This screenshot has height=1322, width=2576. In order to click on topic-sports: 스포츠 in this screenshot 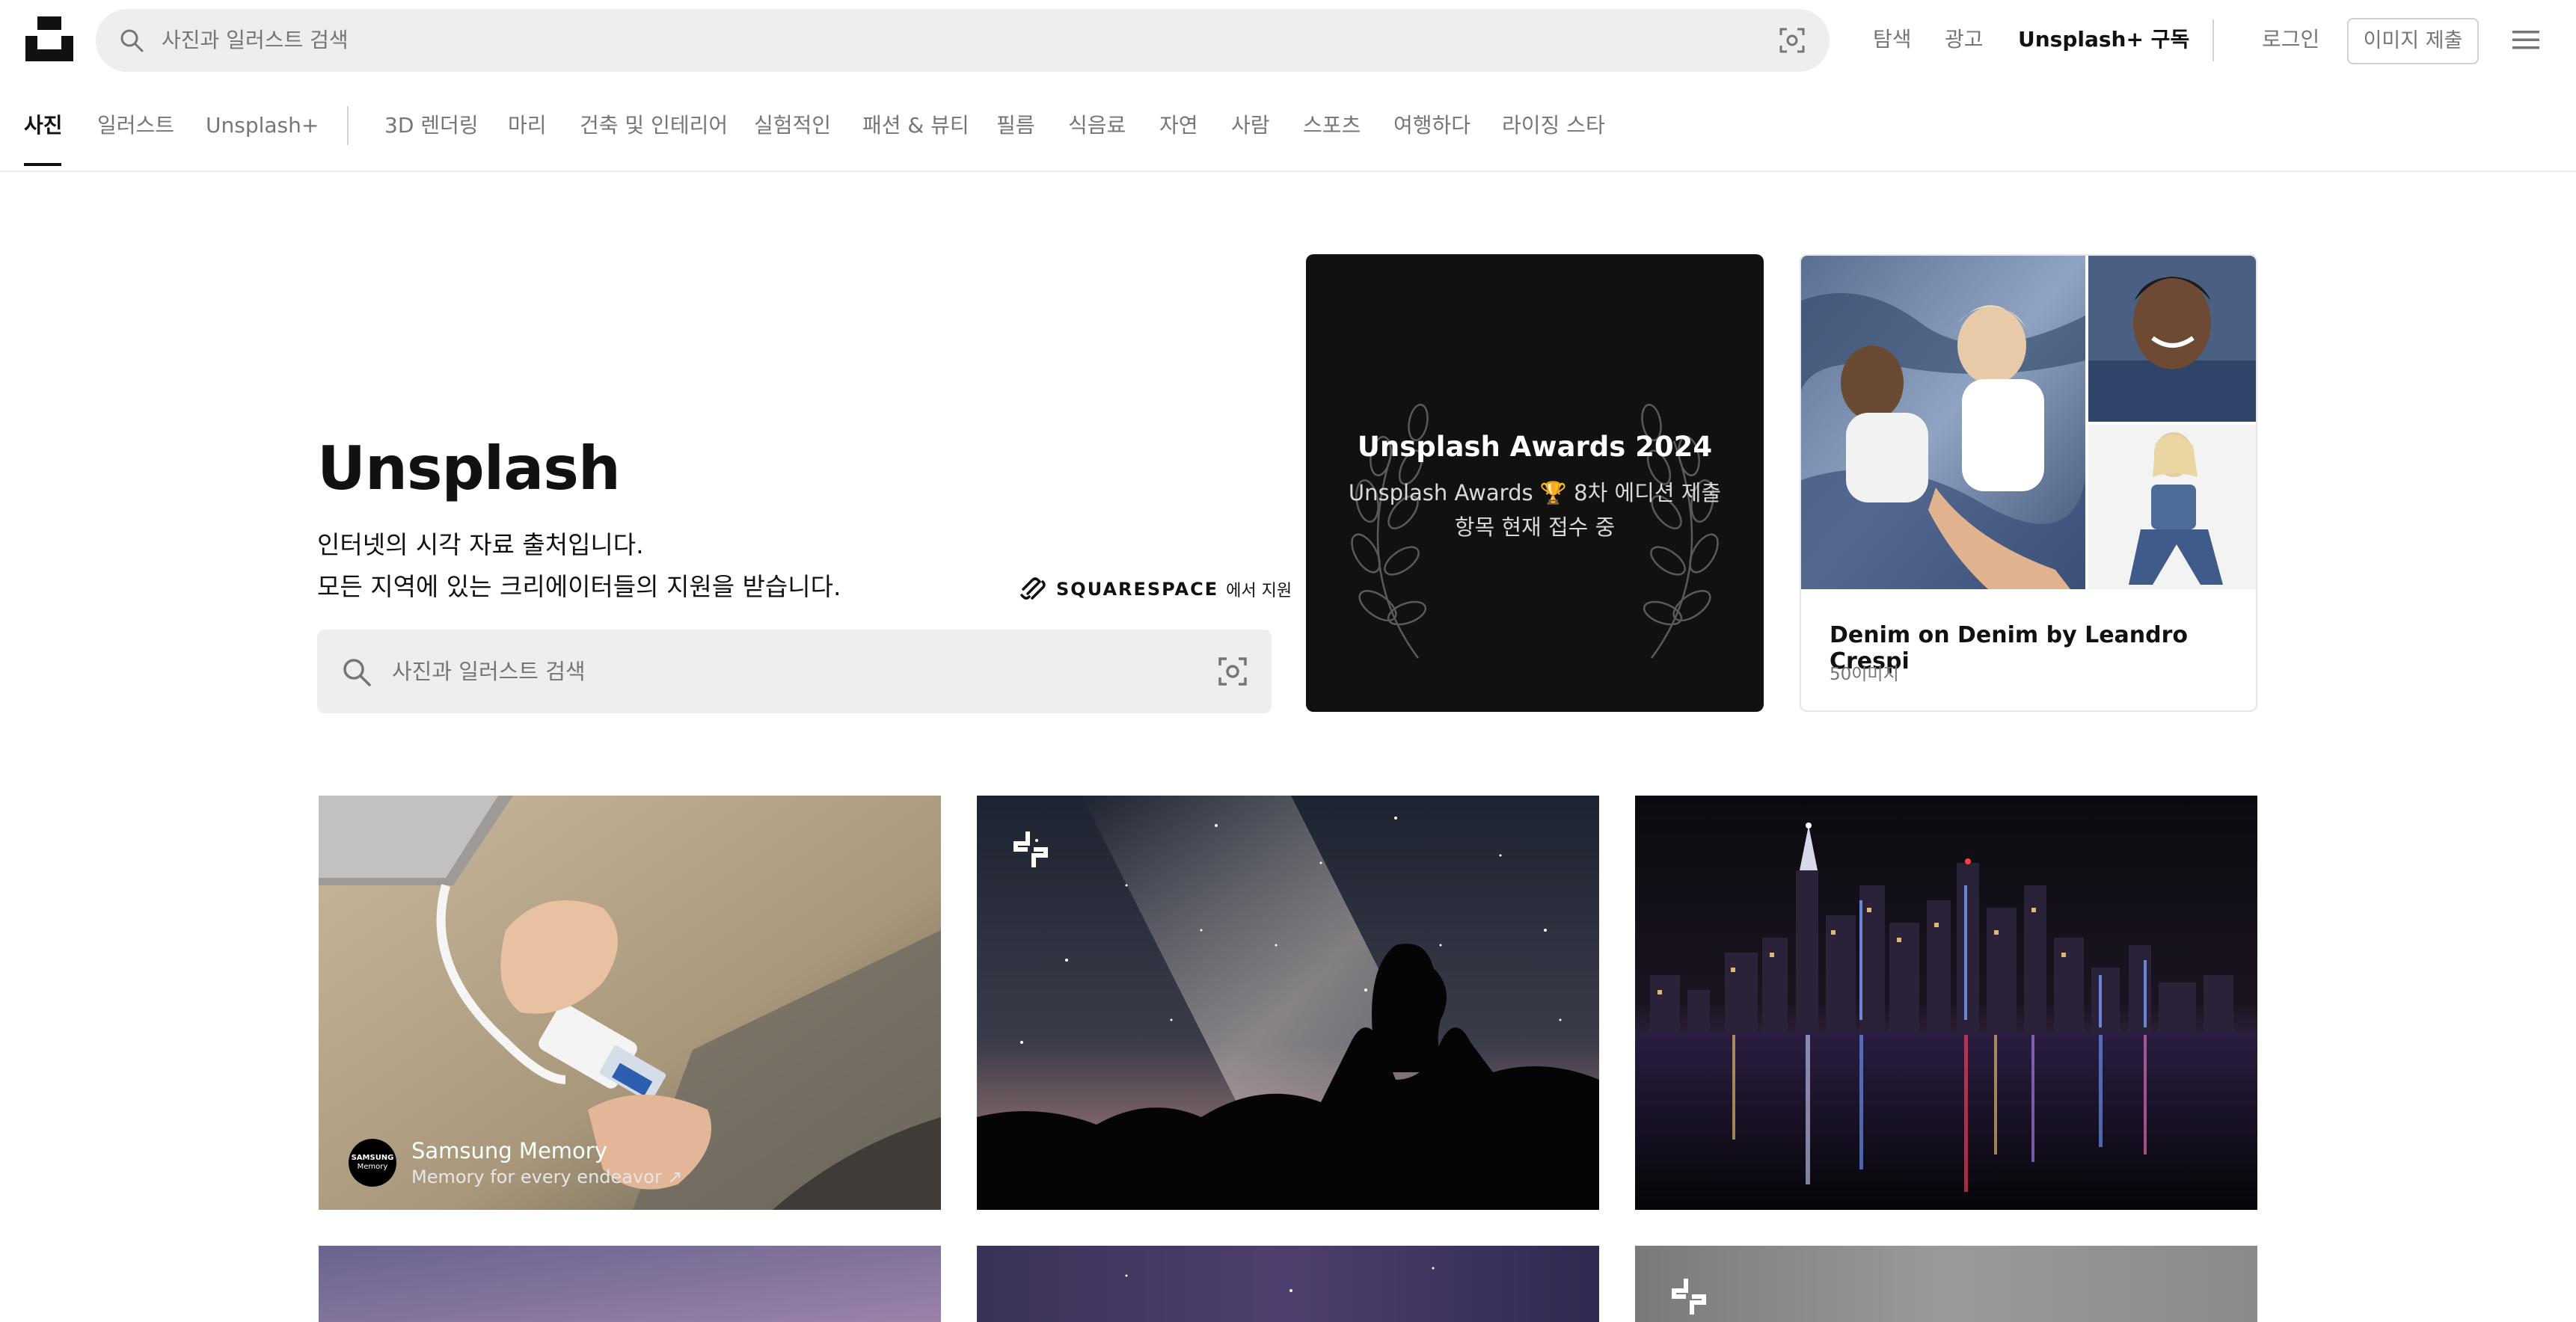, I will do `click(1332, 124)`.